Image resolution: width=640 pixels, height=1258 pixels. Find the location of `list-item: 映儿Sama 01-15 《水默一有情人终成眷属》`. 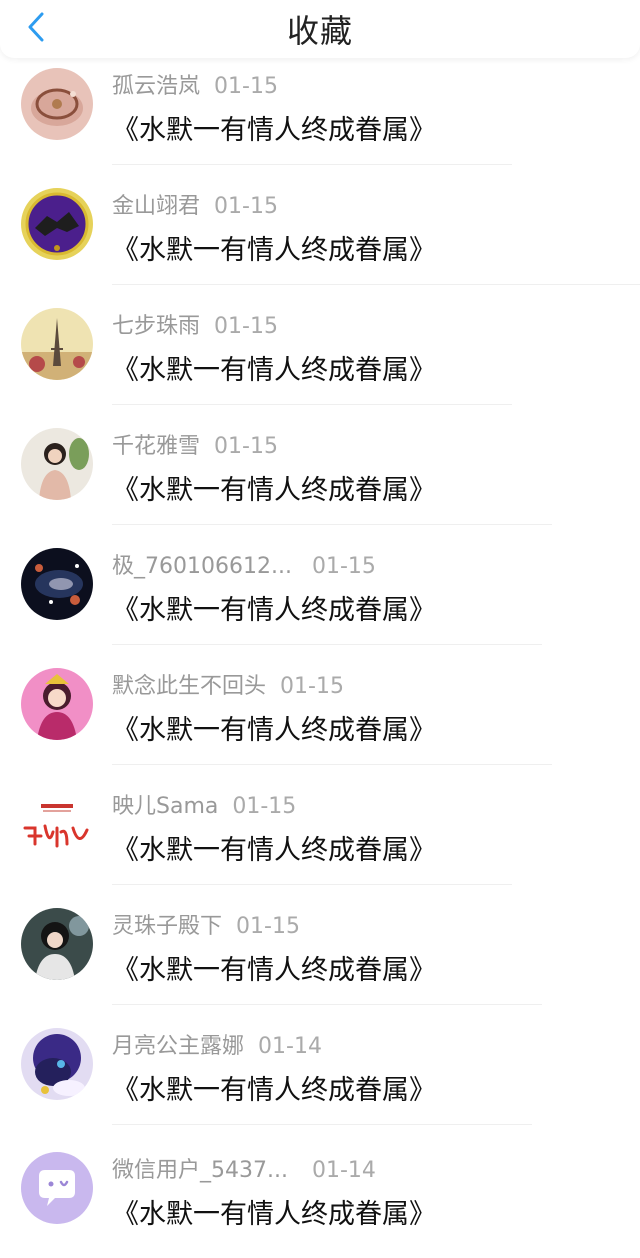

list-item: 映儿Sama 01-15 《水默一有情人终成眷属》 is located at coordinates (320, 838).